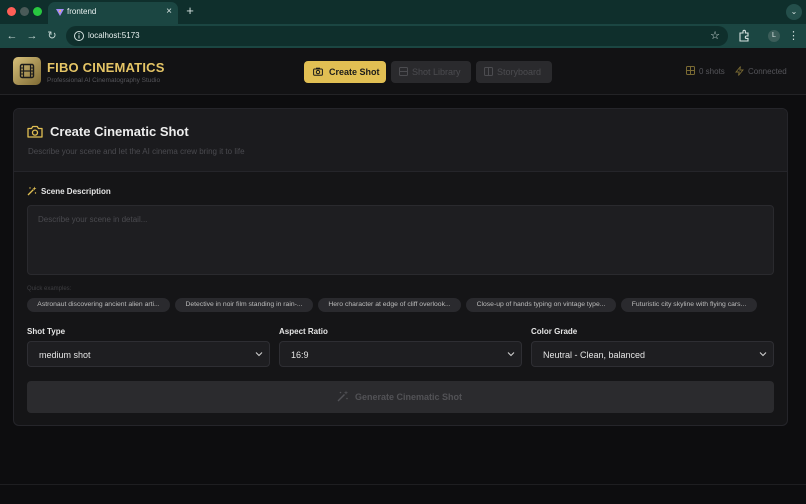  I want to click on generate-shot-label: Generate Cinematic Shot, so click(409, 397).